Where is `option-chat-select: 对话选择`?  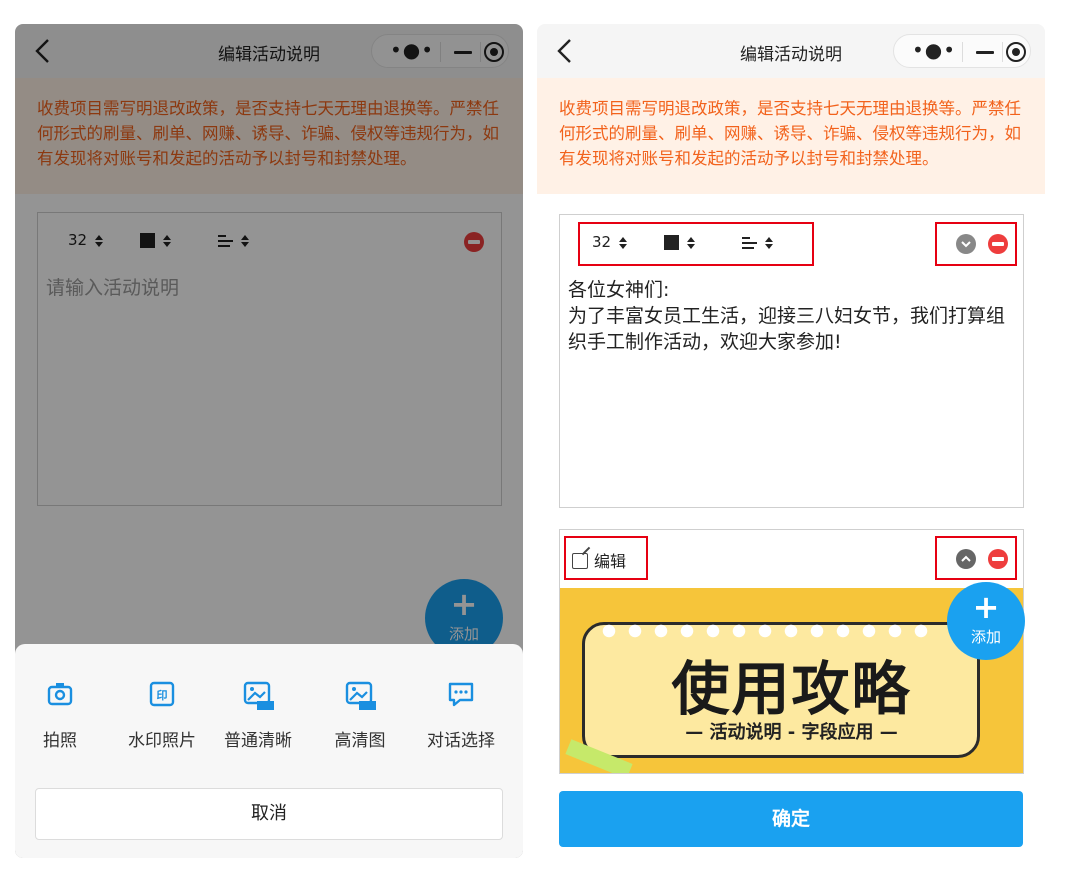
option-chat-select: 对话选择 is located at coordinates (461, 714).